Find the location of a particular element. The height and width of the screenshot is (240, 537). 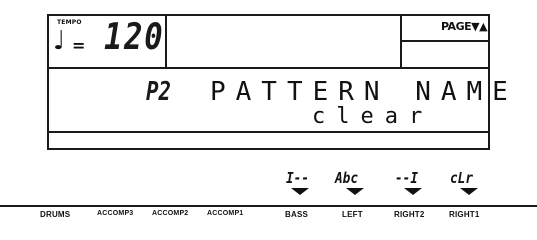

softkey-label-3: --I is located at coordinates (407, 178).